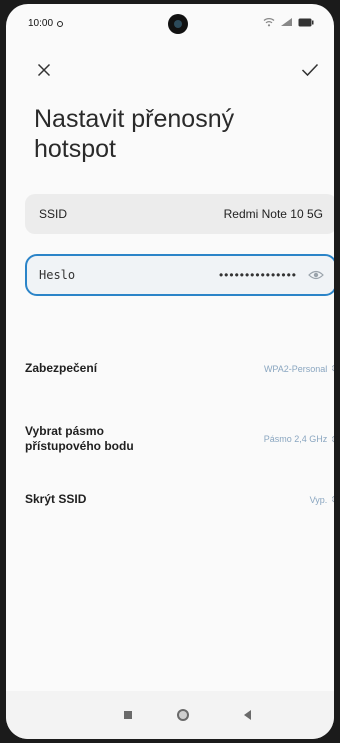 This screenshot has height=743, width=340. What do you see at coordinates (183, 715) in the screenshot?
I see `home-button` at bounding box center [183, 715].